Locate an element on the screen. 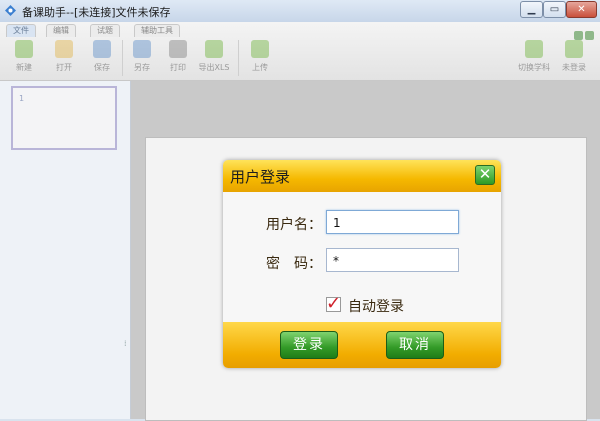 The height and width of the screenshot is (421, 600). close-window-button: ✕ is located at coordinates (581, 9).